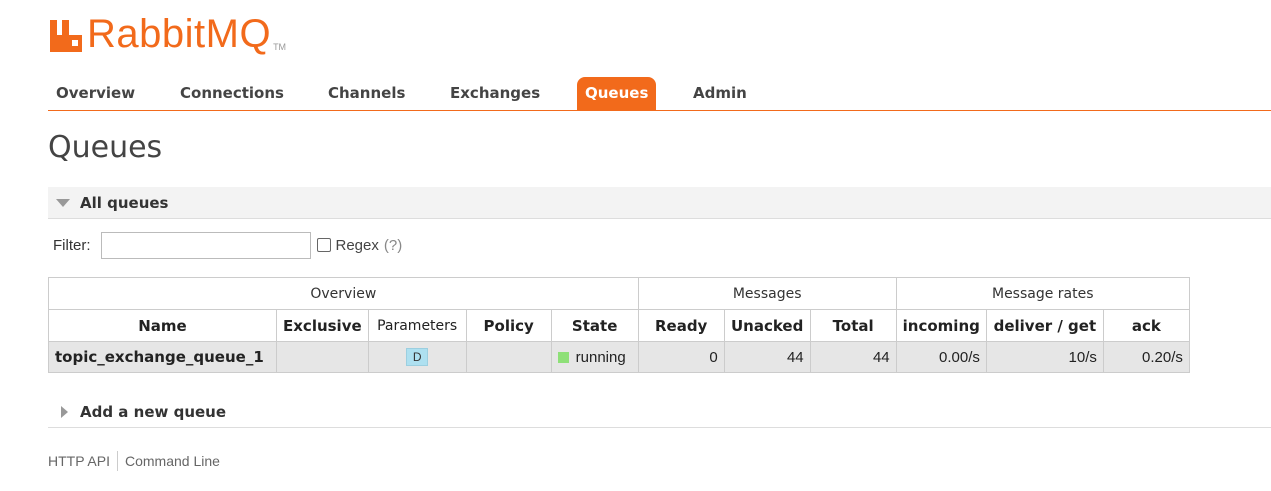  Describe the element at coordinates (600, 357) in the screenshot. I see `queue-state-label: running` at that location.